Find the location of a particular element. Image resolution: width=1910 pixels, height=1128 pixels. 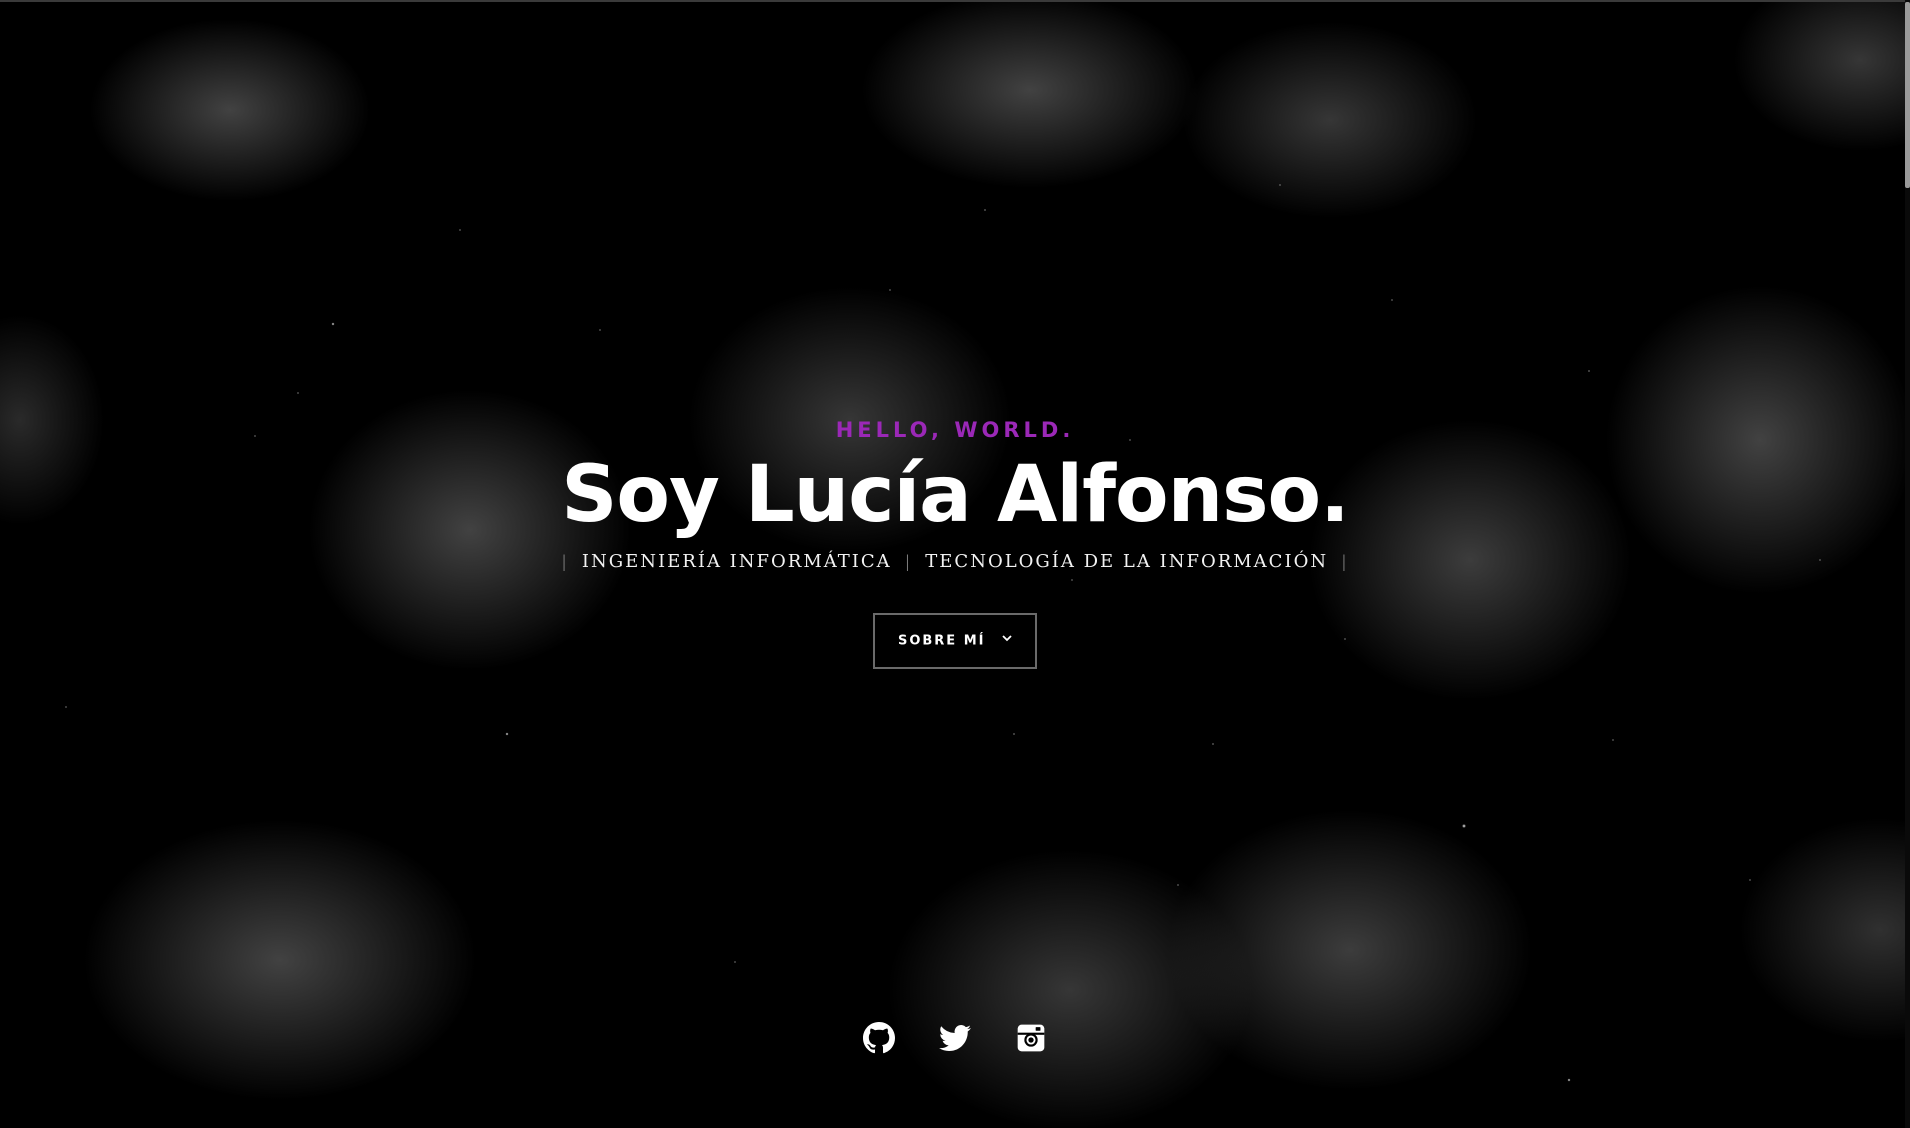

scrollbar-thumb is located at coordinates (1907, 95).